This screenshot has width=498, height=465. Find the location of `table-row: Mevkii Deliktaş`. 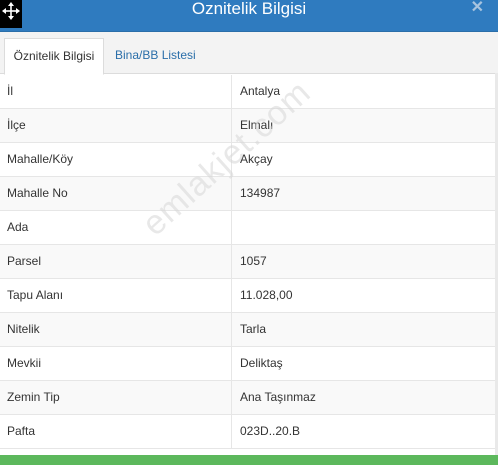

table-row: Mevkii Deliktaş is located at coordinates (247, 364).